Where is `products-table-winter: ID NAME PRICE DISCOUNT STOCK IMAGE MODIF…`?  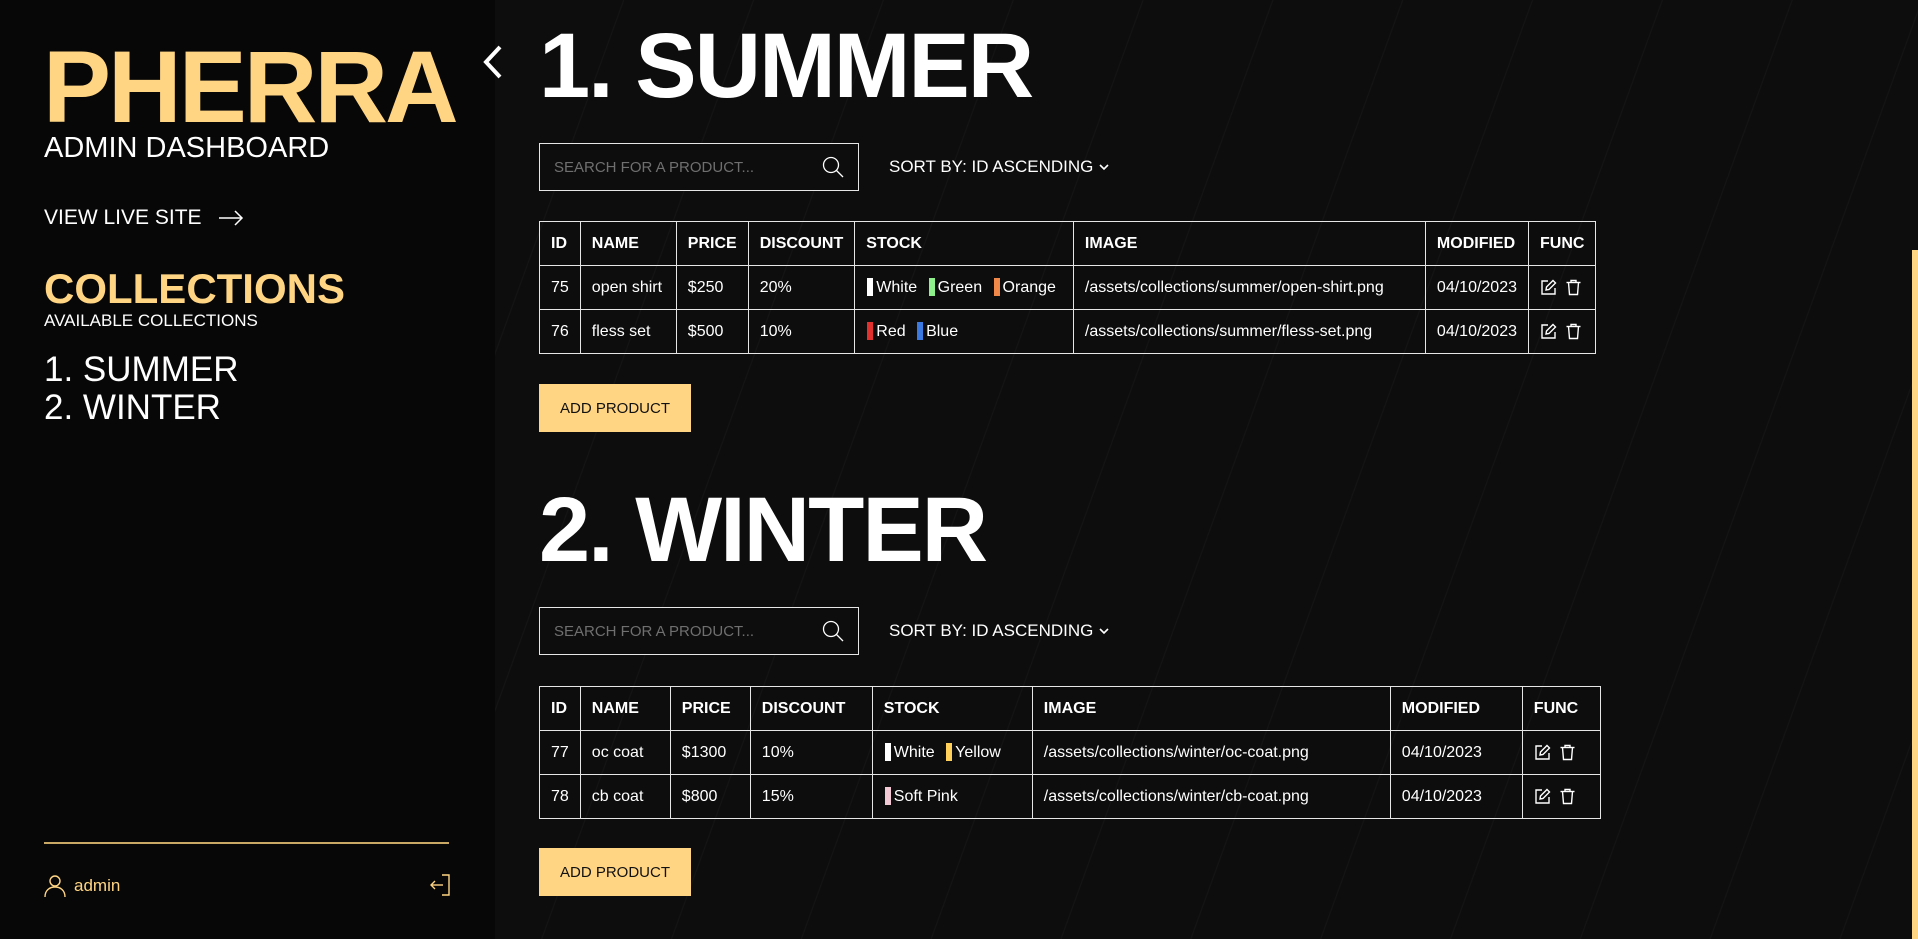 products-table-winter: ID NAME PRICE DISCOUNT STOCK IMAGE MODIF… is located at coordinates (1070, 752).